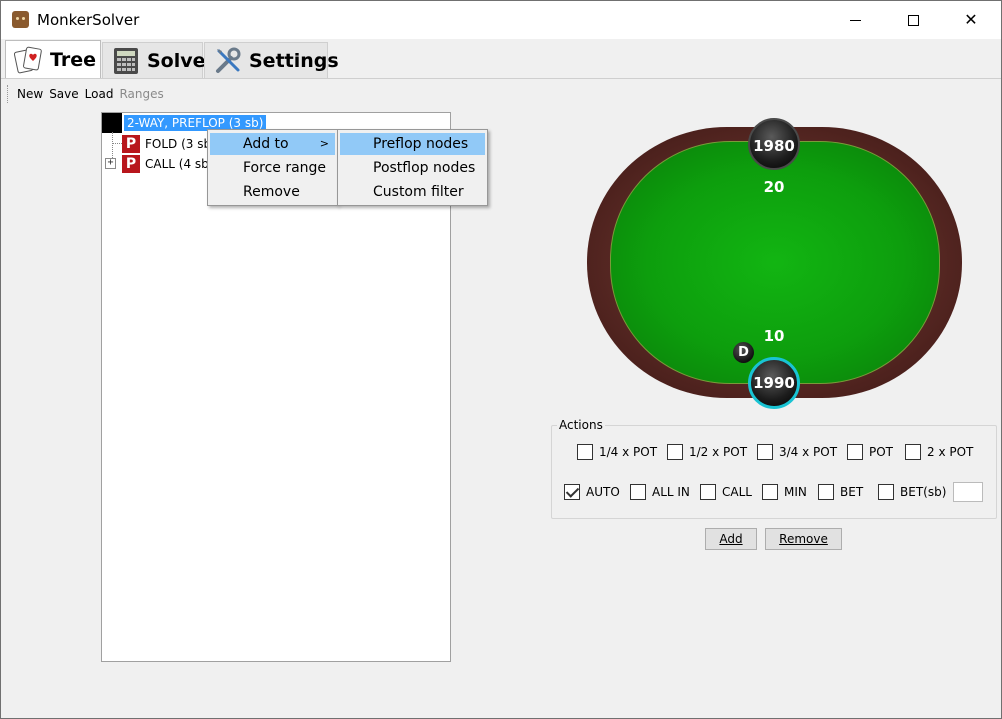 The width and height of the screenshot is (1002, 719). What do you see at coordinates (795, 492) in the screenshot?
I see `checkbox-label: MIN` at bounding box center [795, 492].